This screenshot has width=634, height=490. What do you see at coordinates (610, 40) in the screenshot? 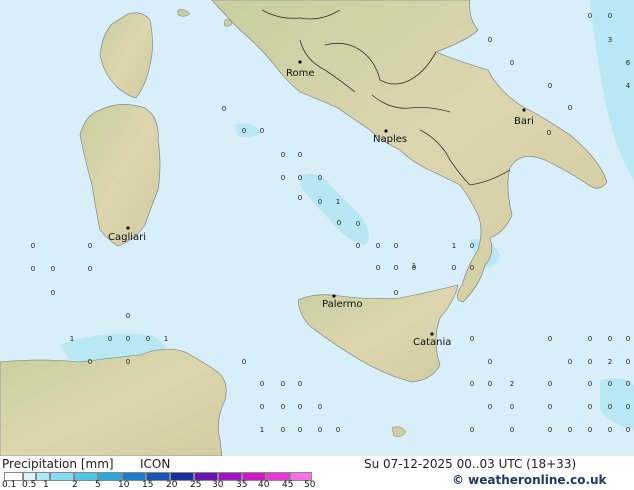
I see `grid-value: 3` at bounding box center [610, 40].